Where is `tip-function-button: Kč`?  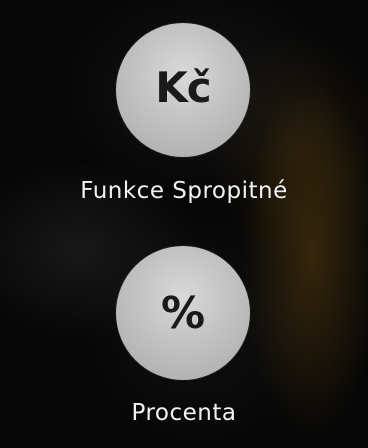 tip-function-button: Kč is located at coordinates (183, 90).